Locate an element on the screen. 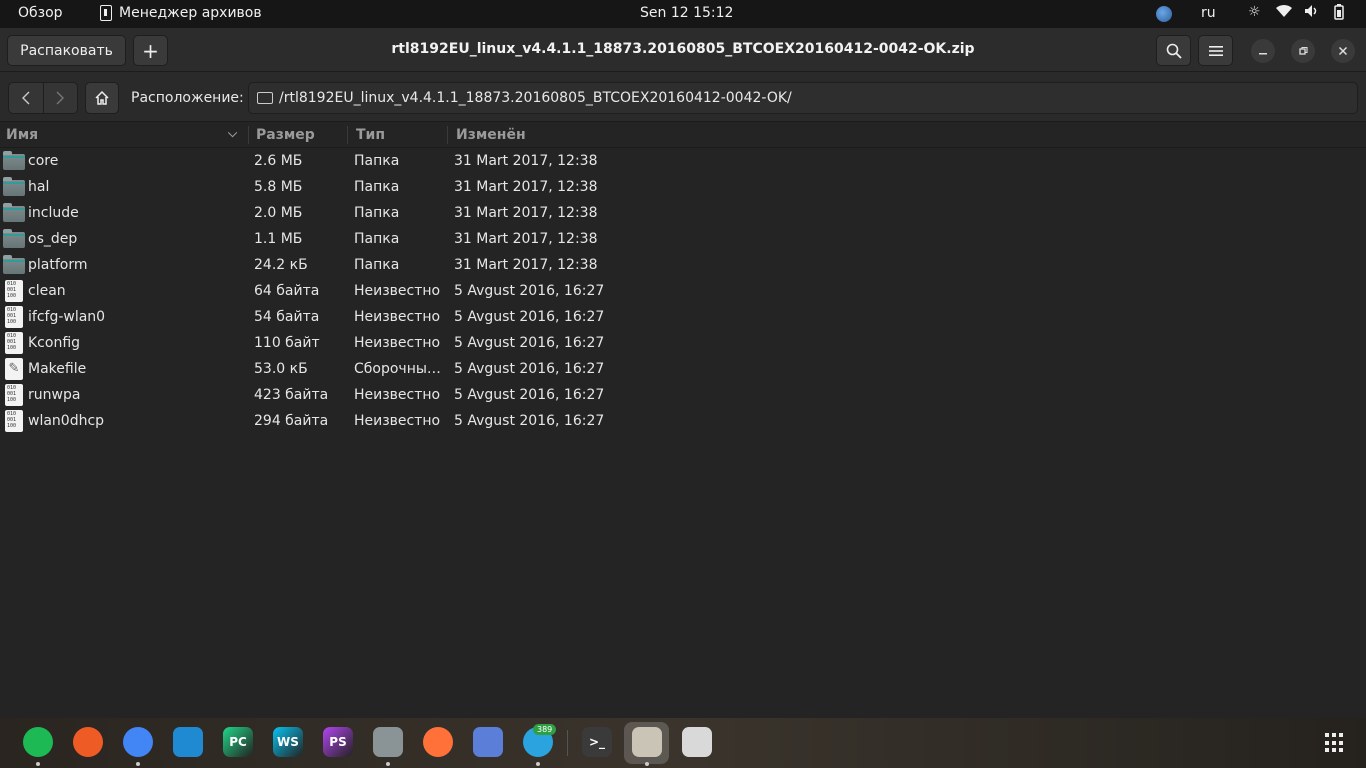  close-button is located at coordinates (1343, 51).